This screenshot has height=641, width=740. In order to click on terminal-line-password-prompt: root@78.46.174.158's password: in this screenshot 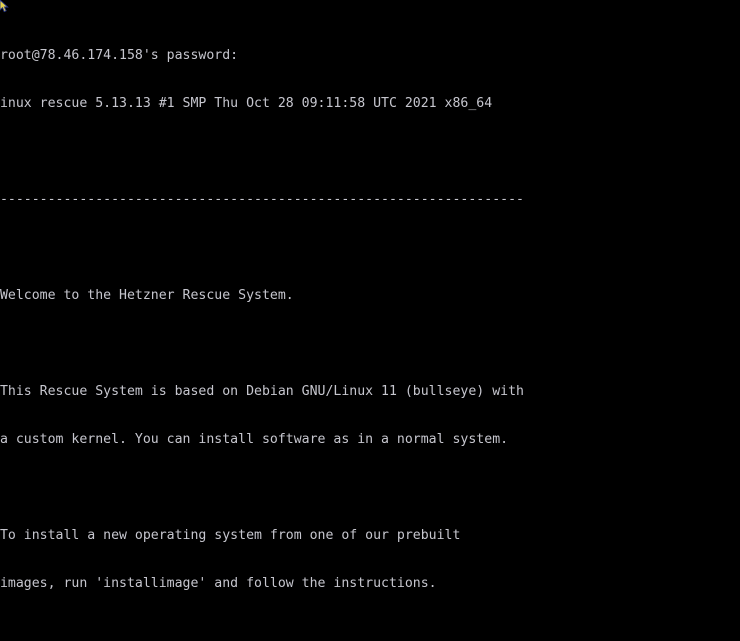, I will do `click(119, 55)`.